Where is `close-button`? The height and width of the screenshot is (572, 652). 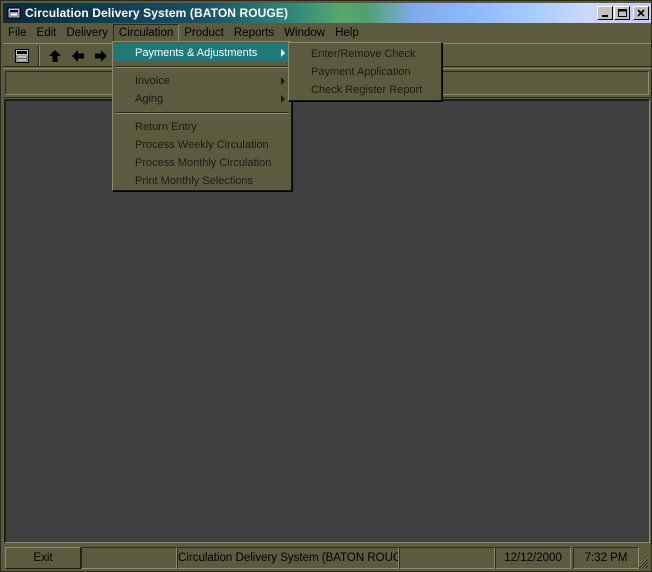
close-button is located at coordinates (641, 13).